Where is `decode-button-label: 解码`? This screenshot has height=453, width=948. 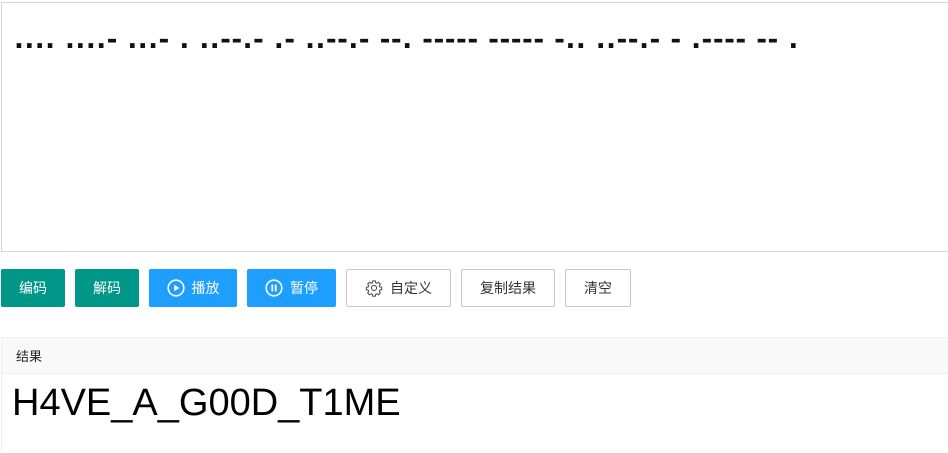
decode-button-label: 解码 is located at coordinates (107, 289).